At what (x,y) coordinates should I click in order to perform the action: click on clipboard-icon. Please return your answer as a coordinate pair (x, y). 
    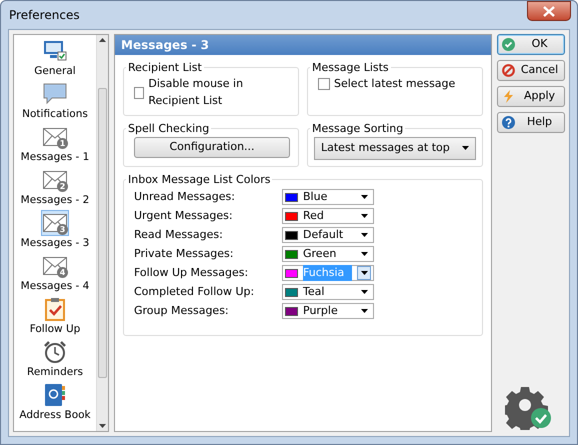
    Looking at the image, I should click on (55, 309).